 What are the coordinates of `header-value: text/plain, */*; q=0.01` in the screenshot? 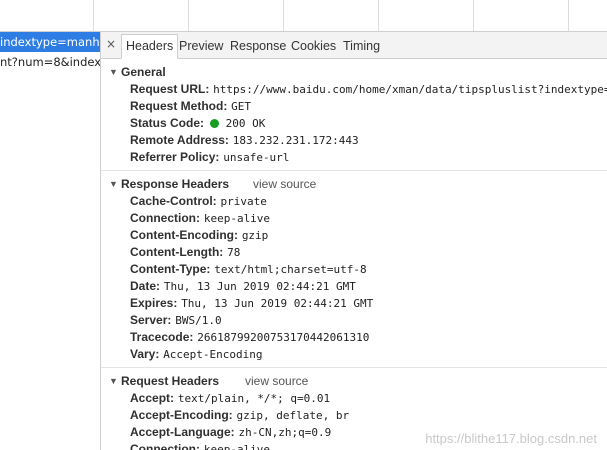 It's located at (254, 398).